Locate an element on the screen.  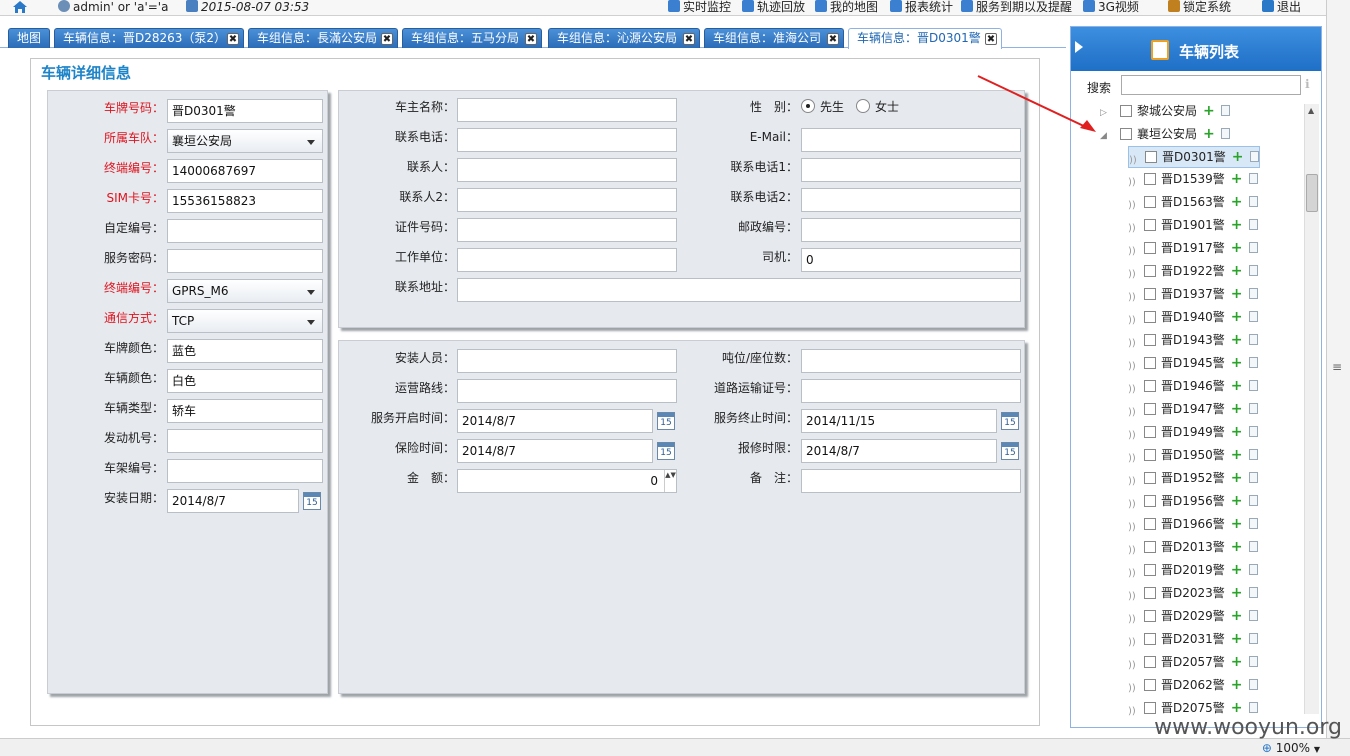
search-input is located at coordinates (1211, 85).